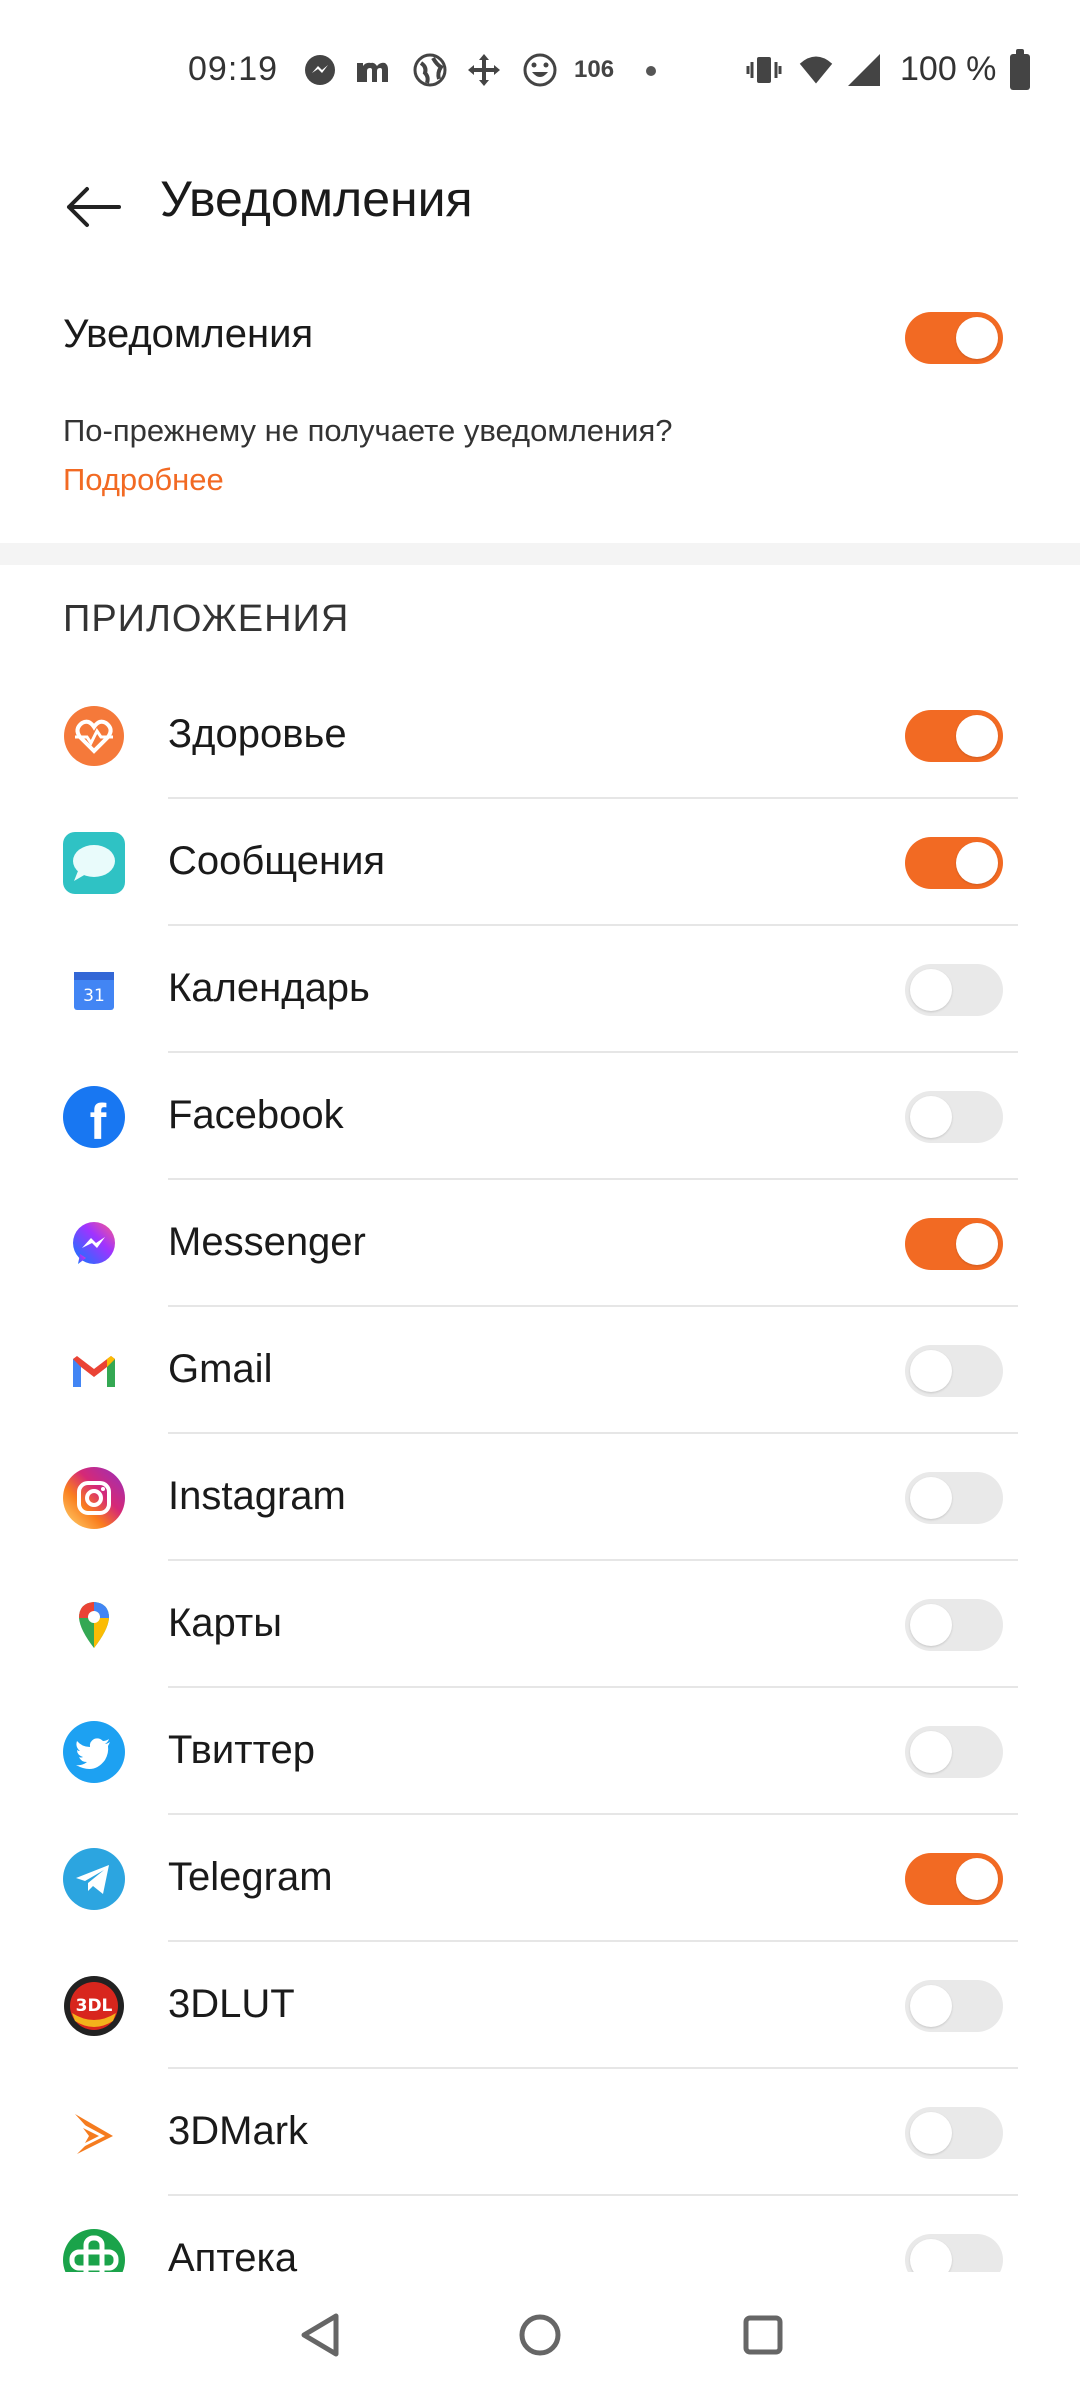  What do you see at coordinates (277, 861) in the screenshot?
I see `app-name: Сообщения` at bounding box center [277, 861].